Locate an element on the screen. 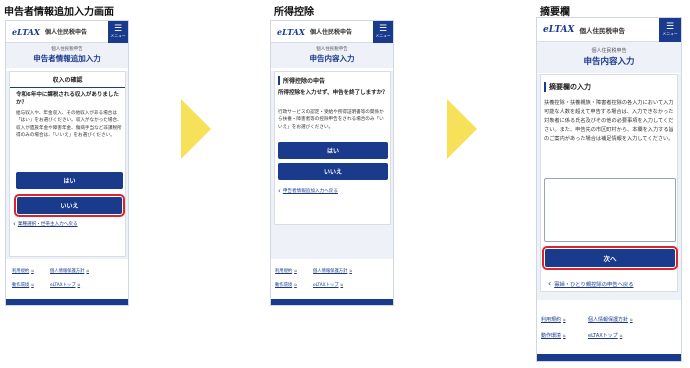  back-link: ‹ 申告者情報追加入力へ戻る is located at coordinates (308, 191).